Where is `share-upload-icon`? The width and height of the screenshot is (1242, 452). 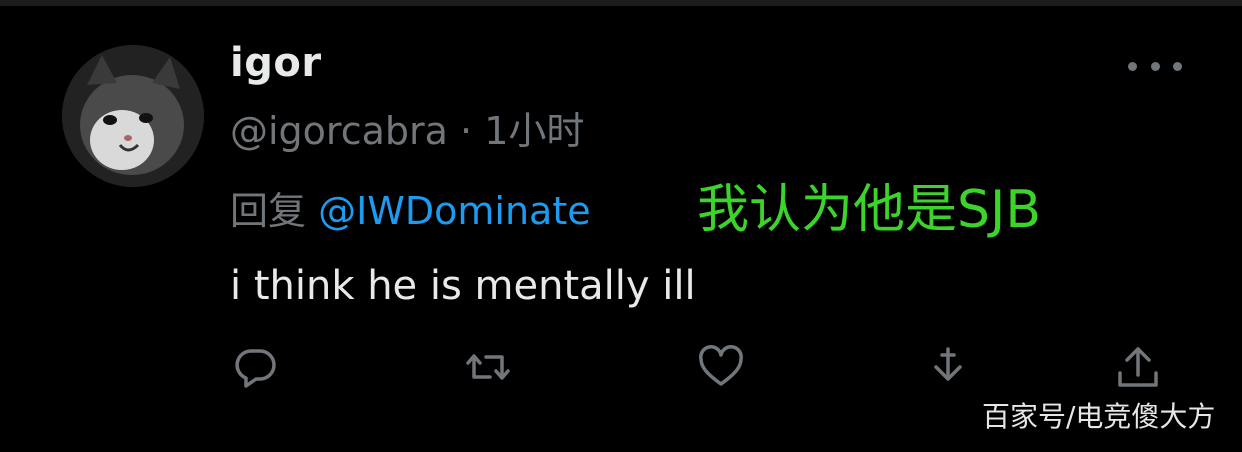
share-upload-icon is located at coordinates (1138, 367).